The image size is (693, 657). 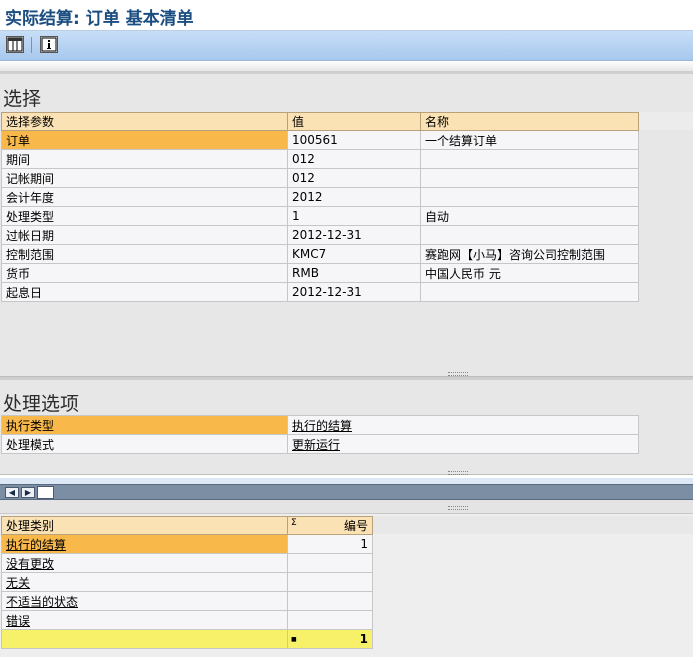 I want to click on header-count: Σ 编号, so click(x=330, y=525).